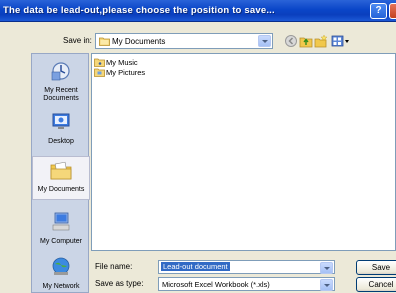 The height and width of the screenshot is (293, 396). Describe the element at coordinates (61, 286) in the screenshot. I see `place-label: My Network` at that location.